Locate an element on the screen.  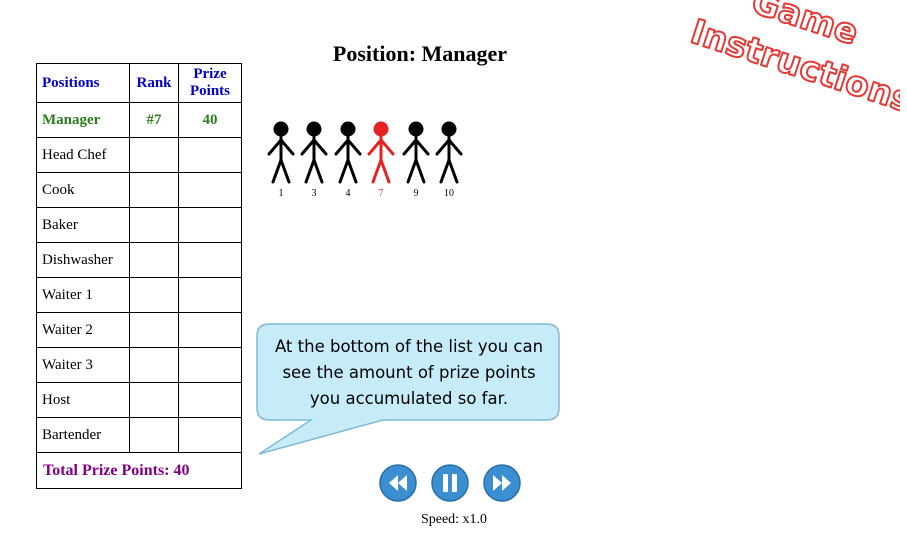
table-row: Dishwasher is located at coordinates (139, 260).